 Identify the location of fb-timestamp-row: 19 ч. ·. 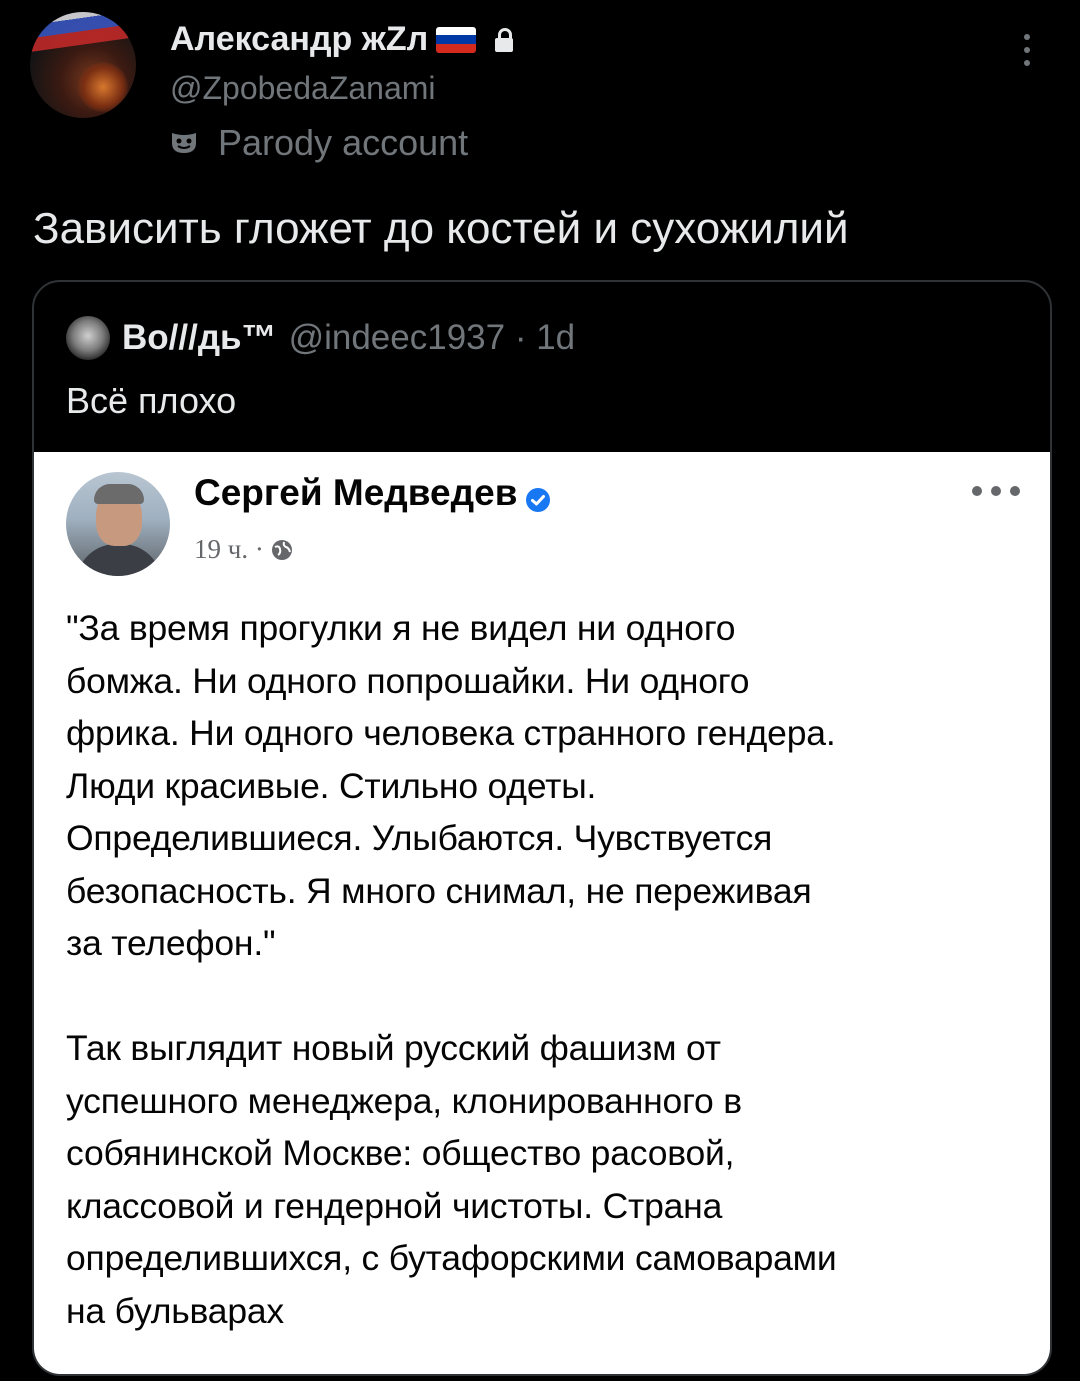
(244, 549).